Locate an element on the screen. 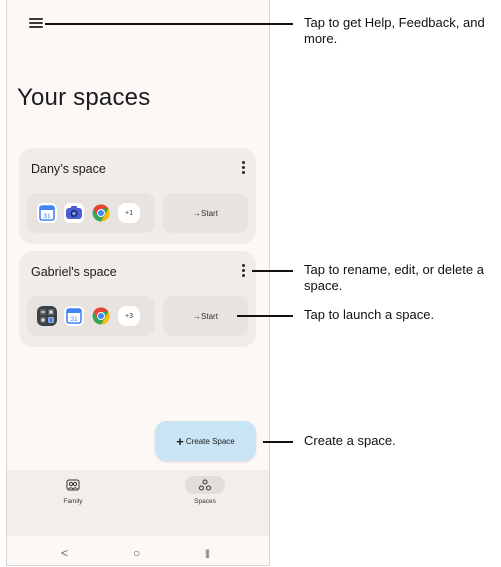 This screenshot has height=567, width=501. home-icon: ○ is located at coordinates (136, 553).